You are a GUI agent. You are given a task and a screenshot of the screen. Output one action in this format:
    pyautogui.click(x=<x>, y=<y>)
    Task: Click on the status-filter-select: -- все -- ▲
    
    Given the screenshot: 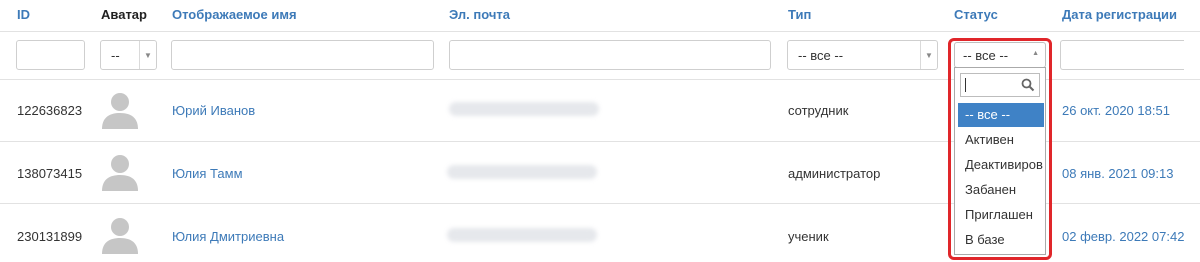 What is the action you would take?
    pyautogui.click(x=1000, y=55)
    